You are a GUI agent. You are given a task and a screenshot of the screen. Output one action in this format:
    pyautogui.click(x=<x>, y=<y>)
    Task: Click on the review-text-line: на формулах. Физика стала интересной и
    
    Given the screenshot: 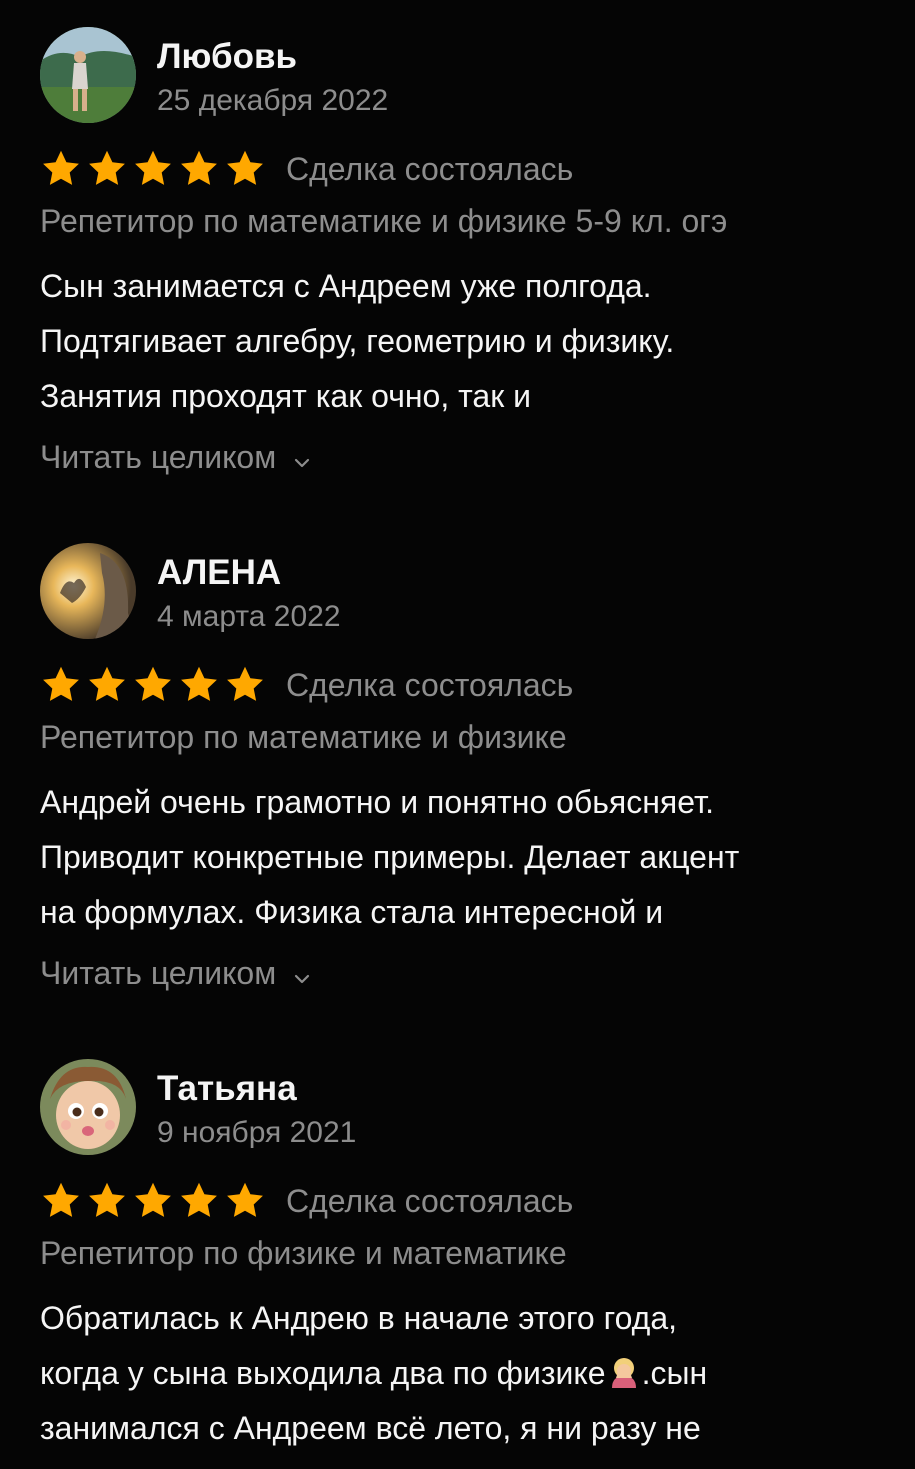 What is the action you would take?
    pyautogui.click(x=352, y=912)
    